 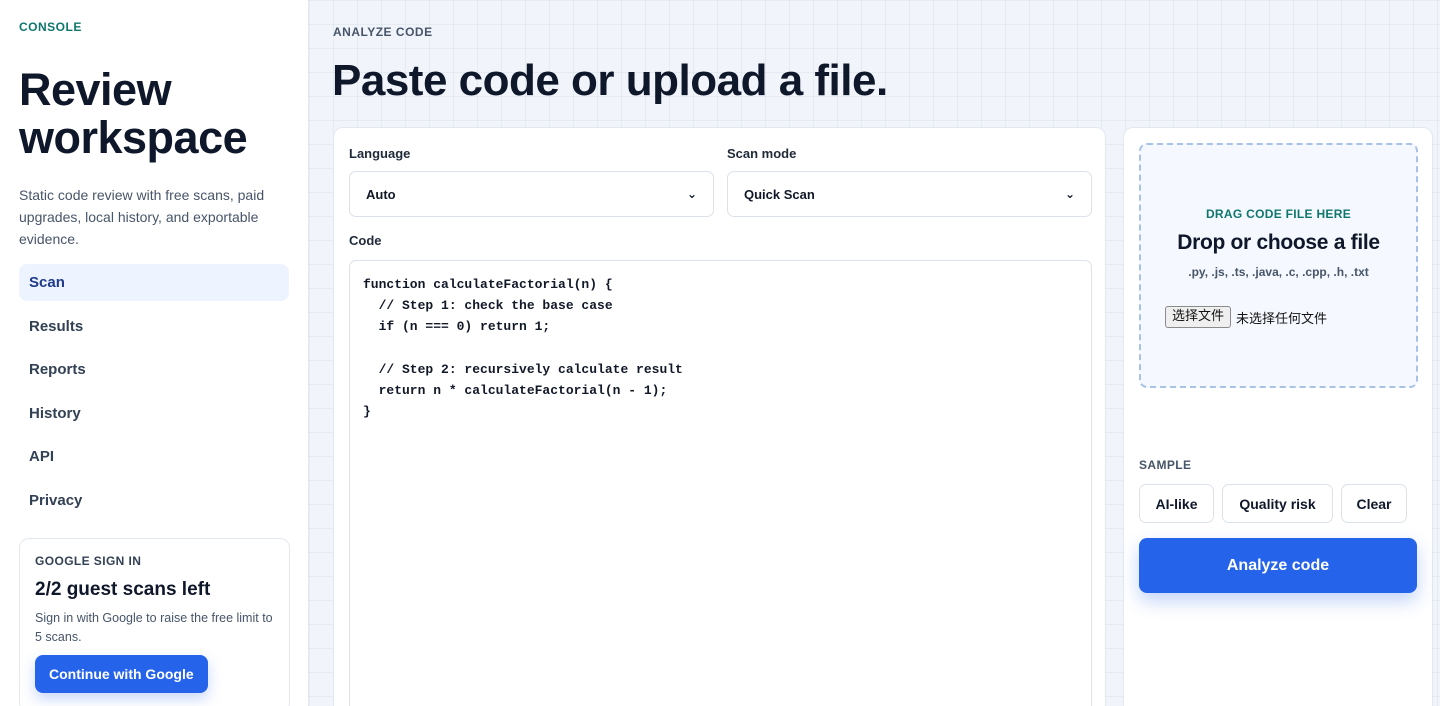 What do you see at coordinates (88, 561) in the screenshot?
I see `signin-kicker: GOOGLE SIGN IN` at bounding box center [88, 561].